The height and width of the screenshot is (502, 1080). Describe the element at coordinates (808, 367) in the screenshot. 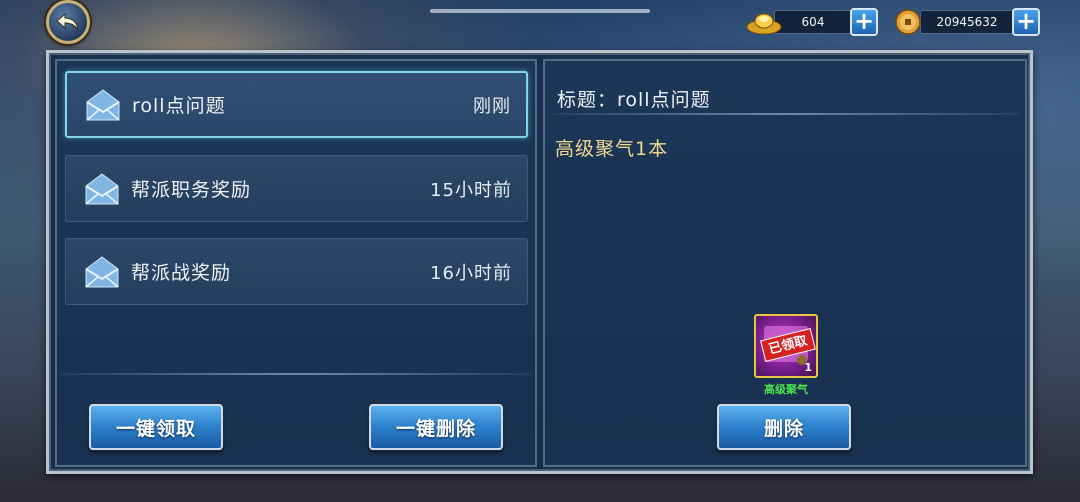

I see `item-count: 1` at that location.